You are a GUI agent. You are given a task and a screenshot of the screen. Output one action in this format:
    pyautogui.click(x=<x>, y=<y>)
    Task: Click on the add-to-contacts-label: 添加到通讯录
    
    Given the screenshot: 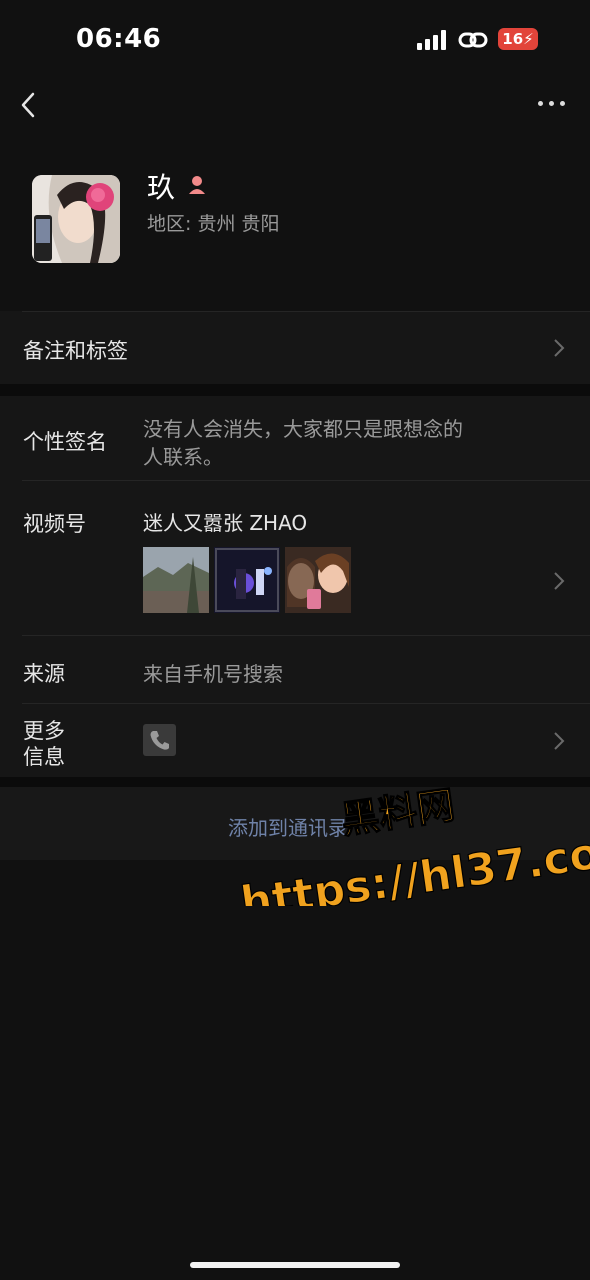 What is the action you would take?
    pyautogui.click(x=288, y=828)
    